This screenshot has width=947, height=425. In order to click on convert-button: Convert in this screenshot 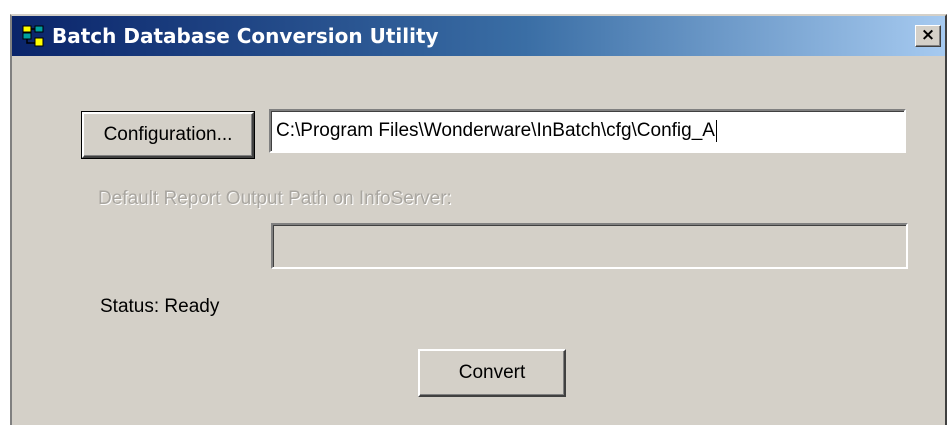, I will do `click(492, 373)`.